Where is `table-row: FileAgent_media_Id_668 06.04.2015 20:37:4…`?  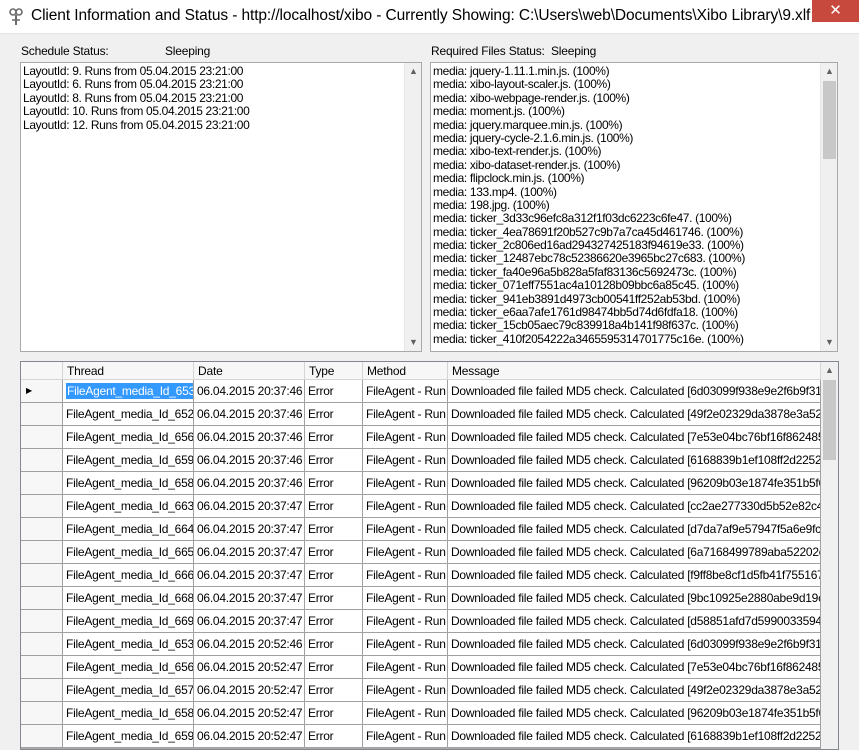
table-row: FileAgent_media_Id_668 06.04.2015 20:37:4… is located at coordinates (421, 598).